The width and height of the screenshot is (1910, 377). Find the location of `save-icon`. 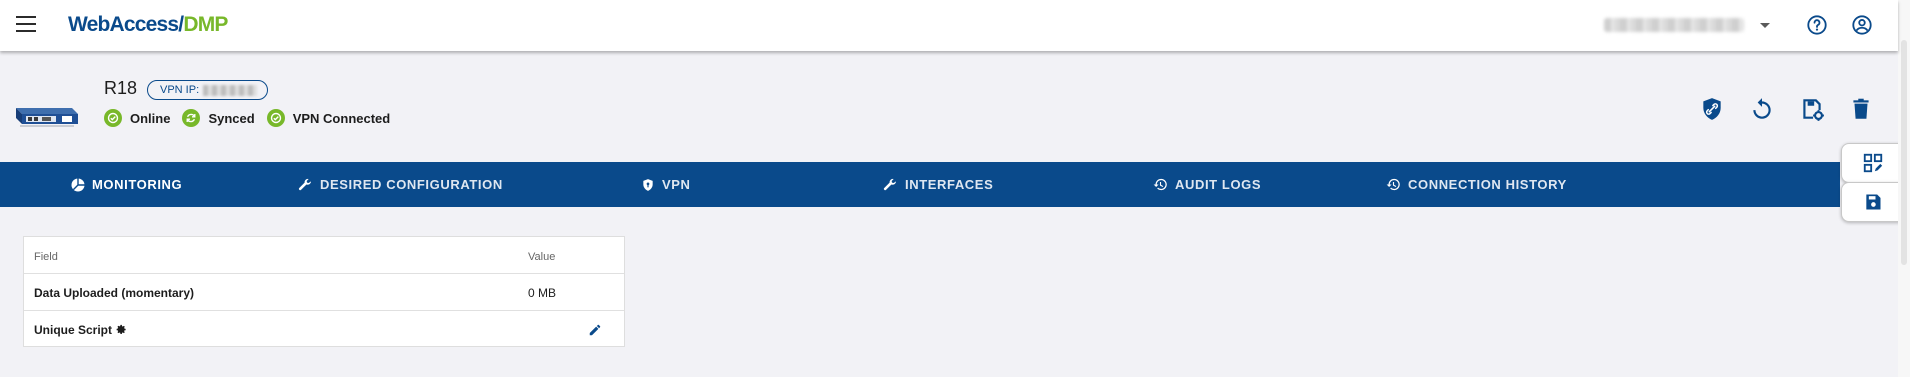

save-icon is located at coordinates (1873, 202).